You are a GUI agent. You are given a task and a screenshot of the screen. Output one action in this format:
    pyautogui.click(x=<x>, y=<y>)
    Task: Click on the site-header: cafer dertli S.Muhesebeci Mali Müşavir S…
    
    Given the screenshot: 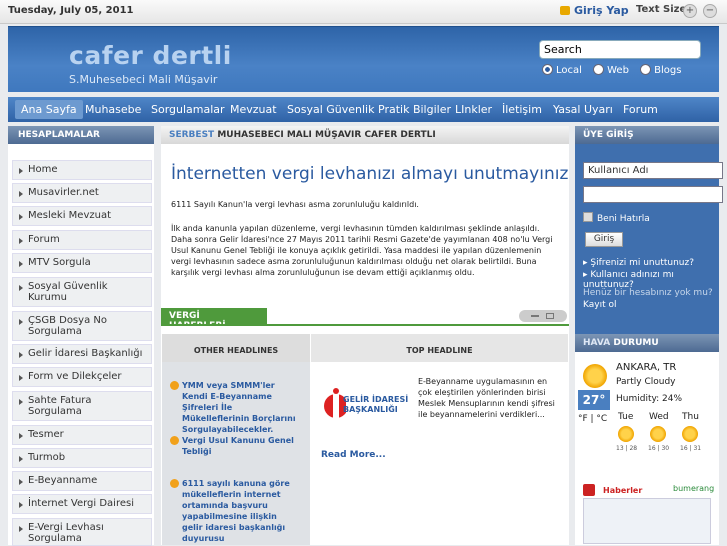 What is the action you would take?
    pyautogui.click(x=363, y=59)
    